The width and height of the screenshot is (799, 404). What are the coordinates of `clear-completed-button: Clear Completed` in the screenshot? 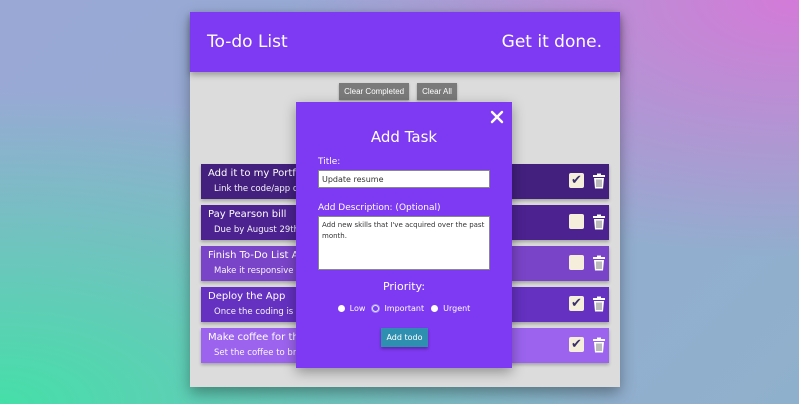 It's located at (374, 91).